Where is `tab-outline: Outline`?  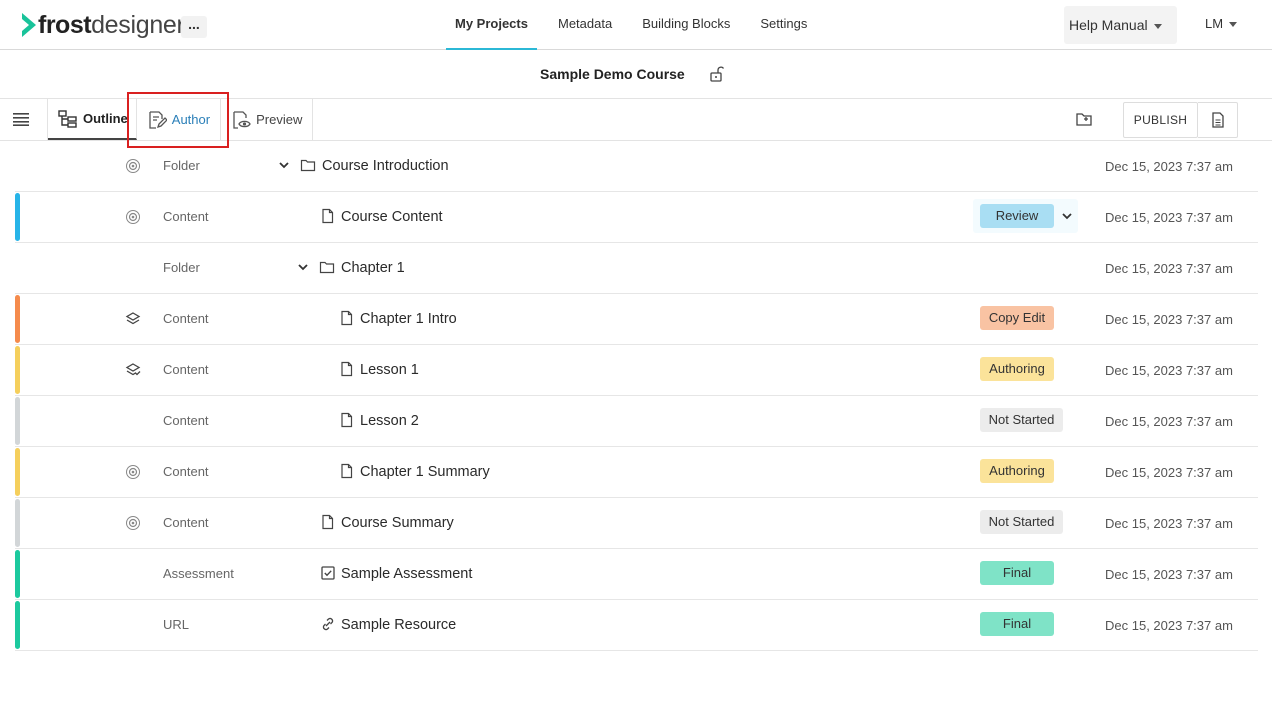
tab-outline: Outline is located at coordinates (92, 119).